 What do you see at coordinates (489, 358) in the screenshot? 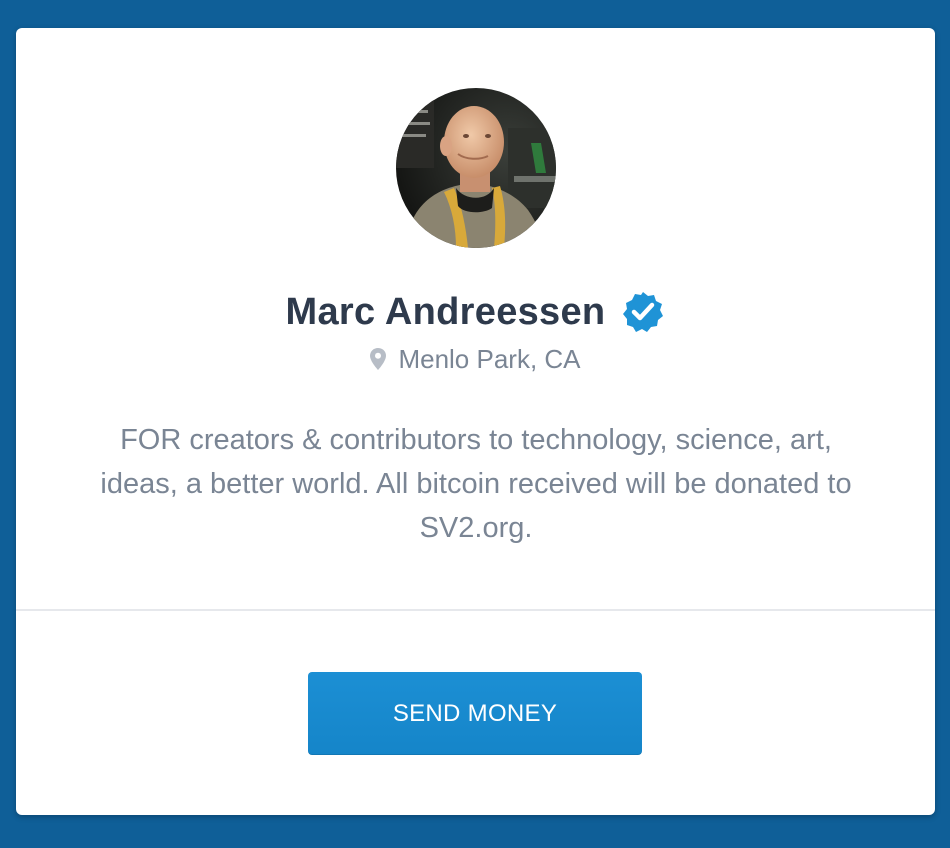
I see `profile-location: Menlo Park, CA` at bounding box center [489, 358].